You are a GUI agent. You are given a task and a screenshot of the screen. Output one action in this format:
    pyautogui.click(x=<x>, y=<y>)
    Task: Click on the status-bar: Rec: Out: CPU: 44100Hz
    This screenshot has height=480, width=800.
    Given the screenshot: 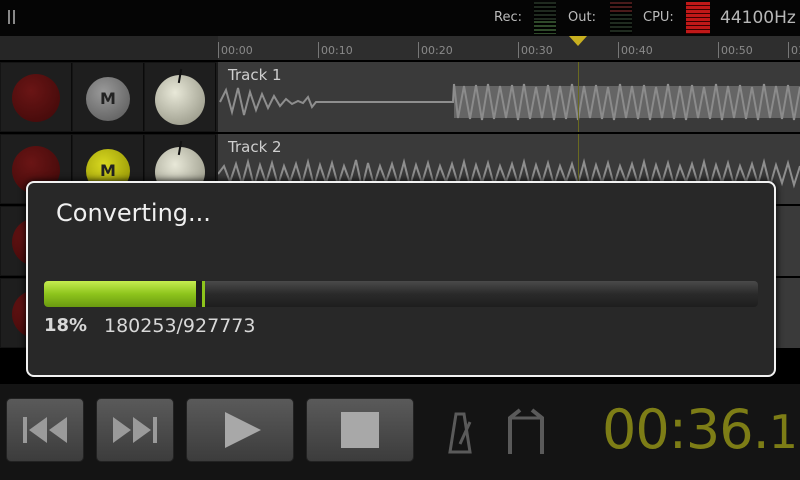 What is the action you would take?
    pyautogui.click(x=400, y=18)
    